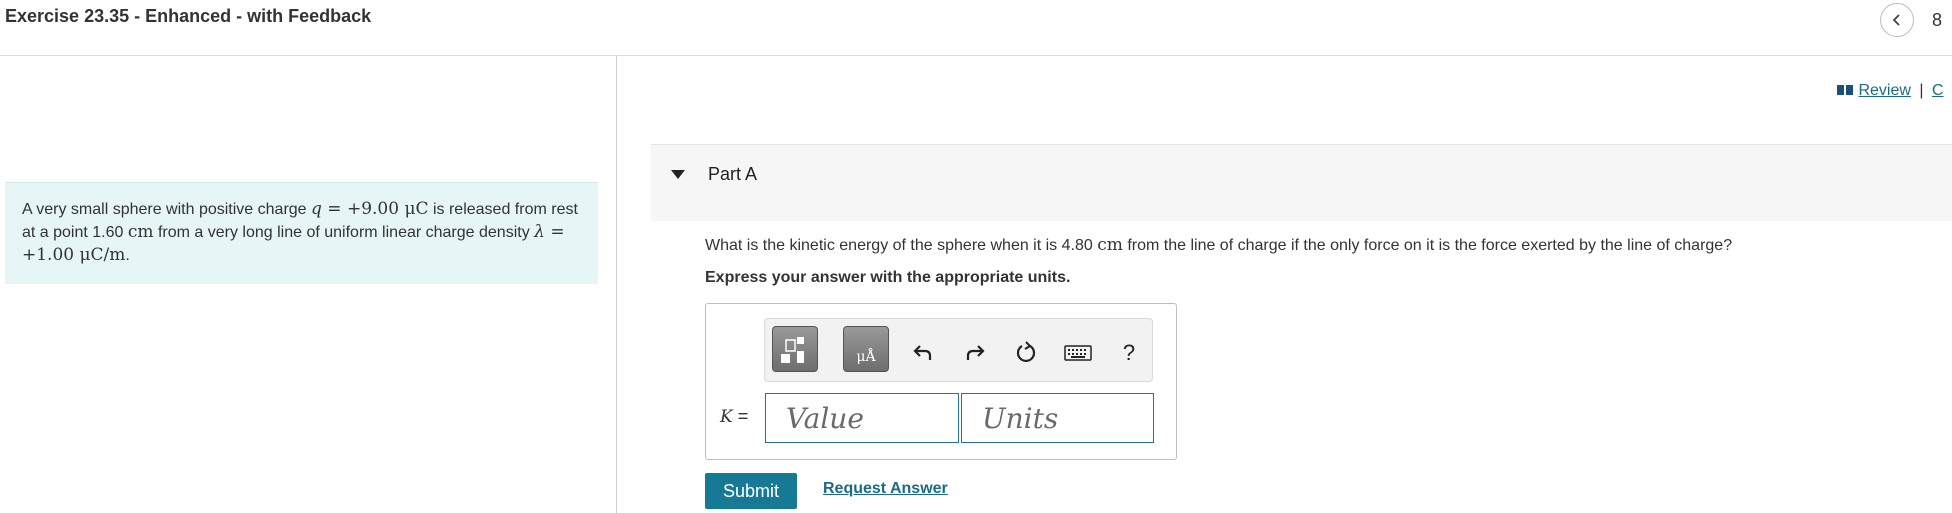 Image resolution: width=1952 pixels, height=513 pixels. What do you see at coordinates (140, 232) in the screenshot?
I see `distance-unit: cm` at bounding box center [140, 232].